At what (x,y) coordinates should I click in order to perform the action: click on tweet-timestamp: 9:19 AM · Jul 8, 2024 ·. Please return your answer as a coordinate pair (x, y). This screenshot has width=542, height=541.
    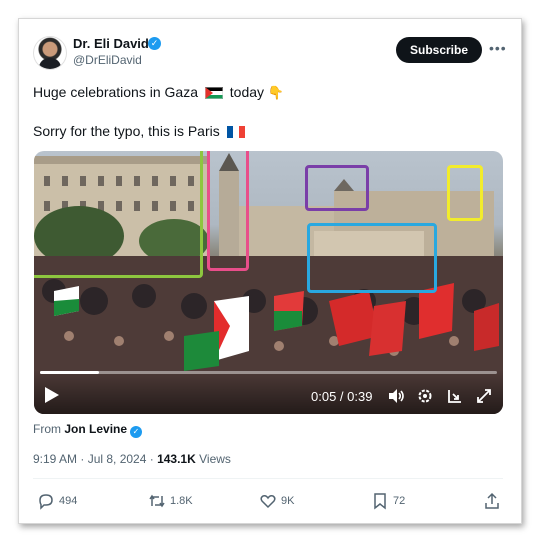
    Looking at the image, I should click on (93, 459).